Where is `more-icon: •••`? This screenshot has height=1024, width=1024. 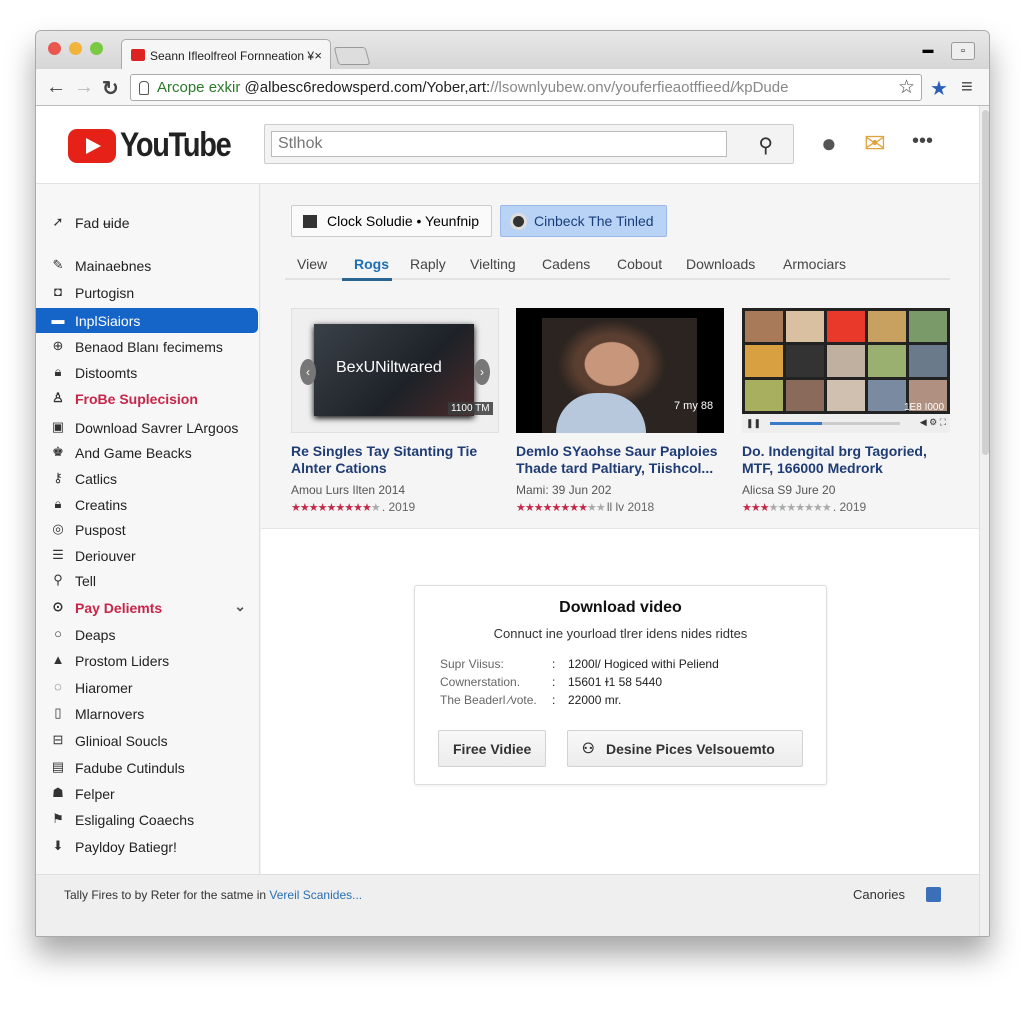 more-icon: ••• is located at coordinates (922, 141).